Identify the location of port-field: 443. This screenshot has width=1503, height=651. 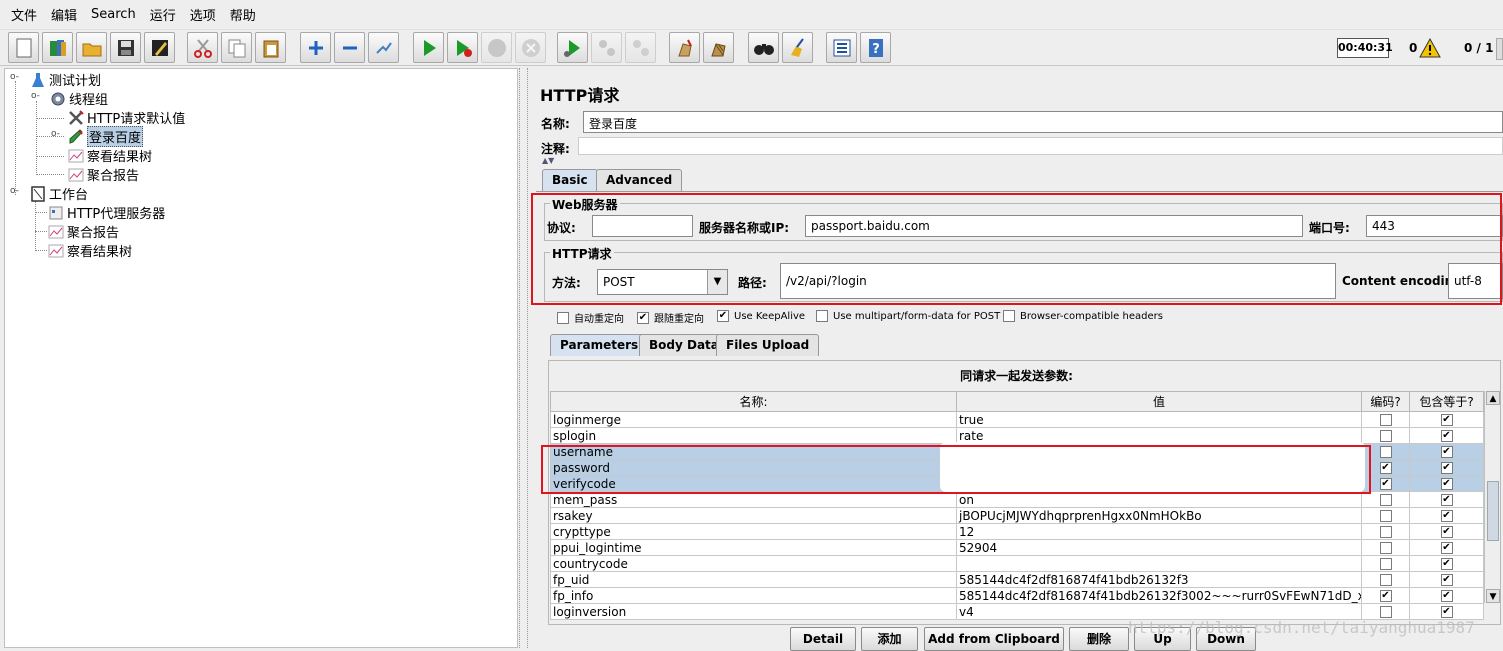
(1434, 226).